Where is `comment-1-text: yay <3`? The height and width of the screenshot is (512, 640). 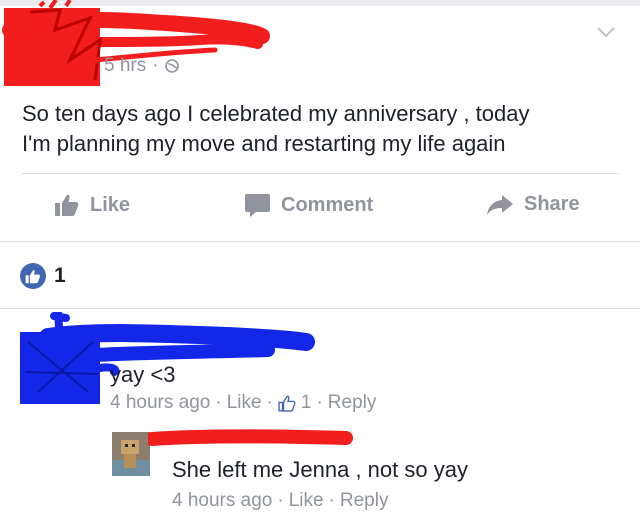
comment-1-text: yay <3 is located at coordinates (143, 374).